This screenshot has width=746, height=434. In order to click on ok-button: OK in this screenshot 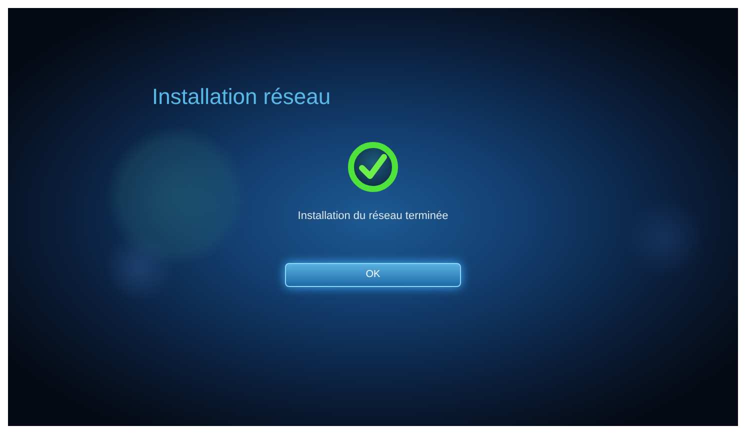, I will do `click(373, 274)`.